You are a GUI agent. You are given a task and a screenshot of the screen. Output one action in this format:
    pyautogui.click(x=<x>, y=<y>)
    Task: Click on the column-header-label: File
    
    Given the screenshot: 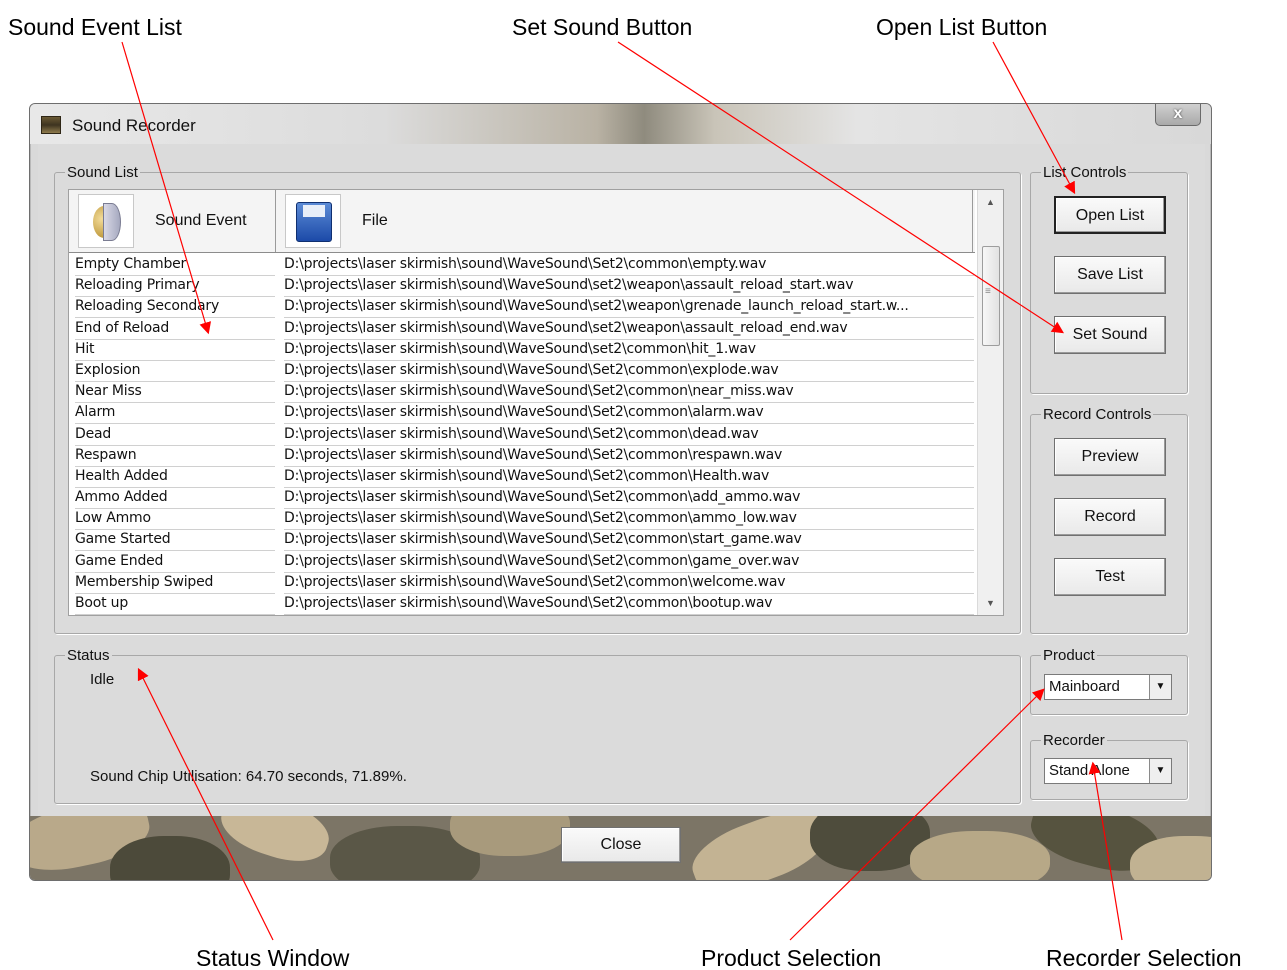 What is the action you would take?
    pyautogui.click(x=375, y=220)
    